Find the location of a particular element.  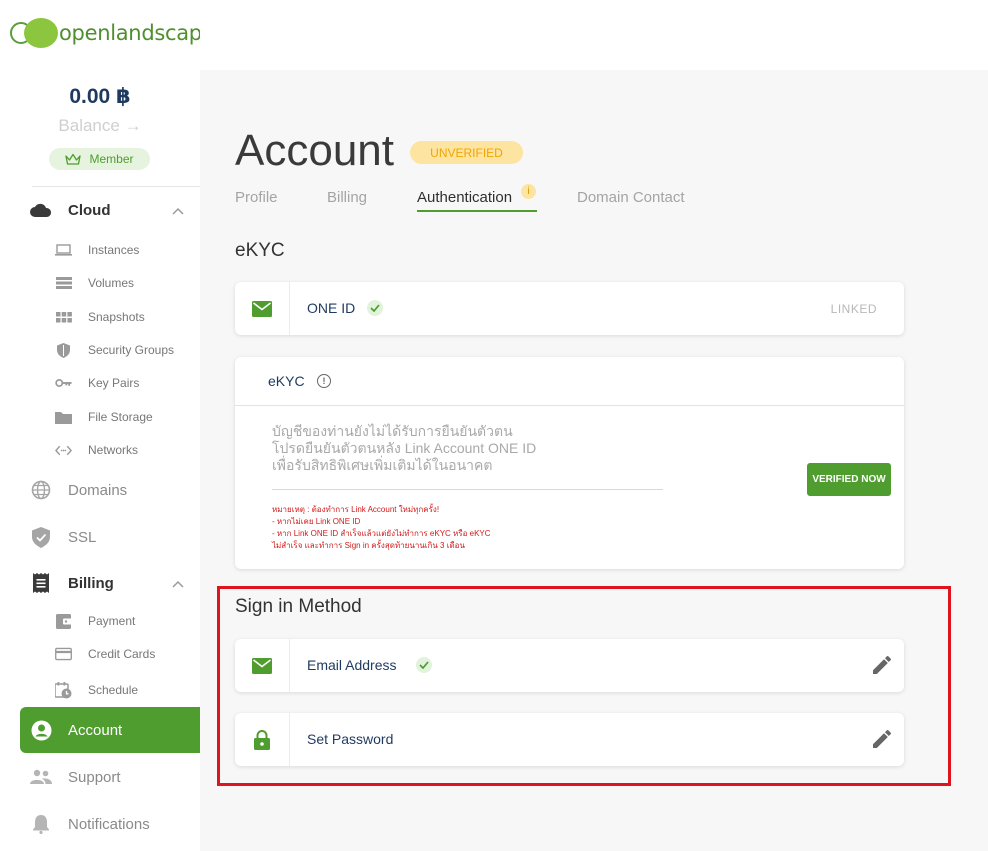

tab-profile: Profile is located at coordinates (256, 197).